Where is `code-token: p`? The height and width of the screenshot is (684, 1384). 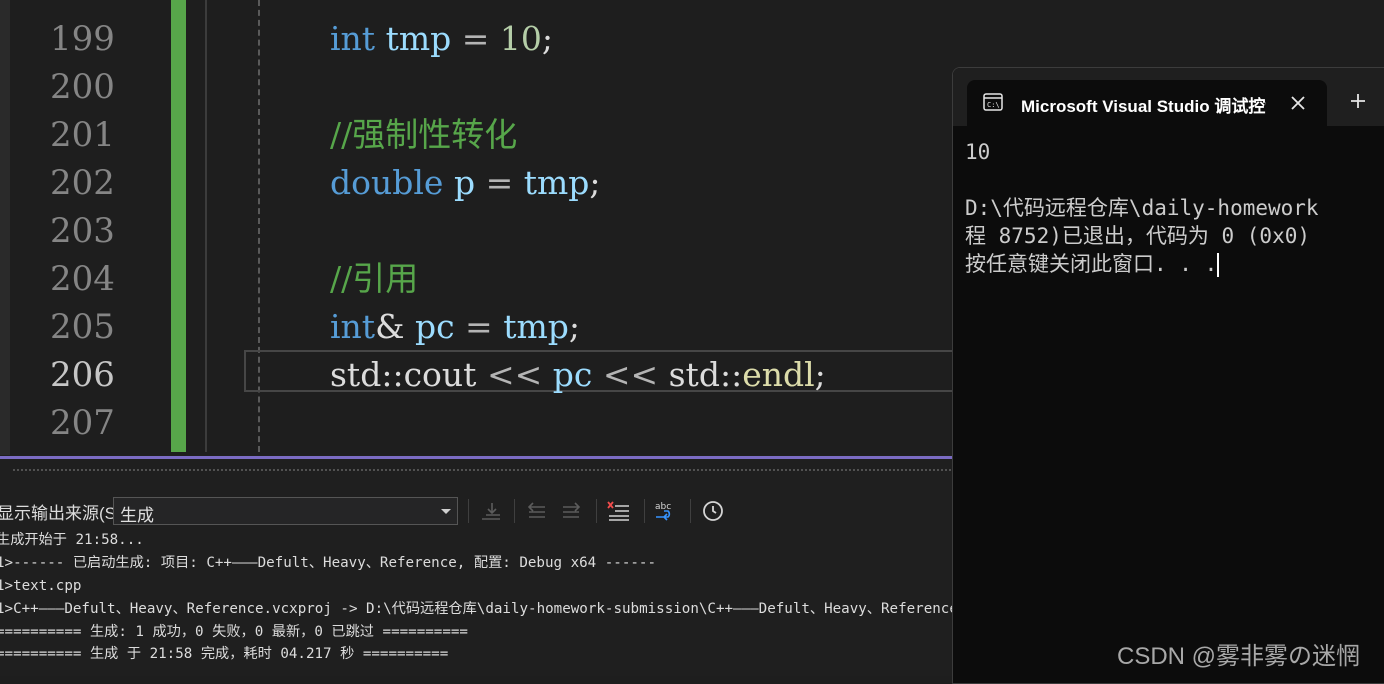 code-token: p is located at coordinates (464, 182).